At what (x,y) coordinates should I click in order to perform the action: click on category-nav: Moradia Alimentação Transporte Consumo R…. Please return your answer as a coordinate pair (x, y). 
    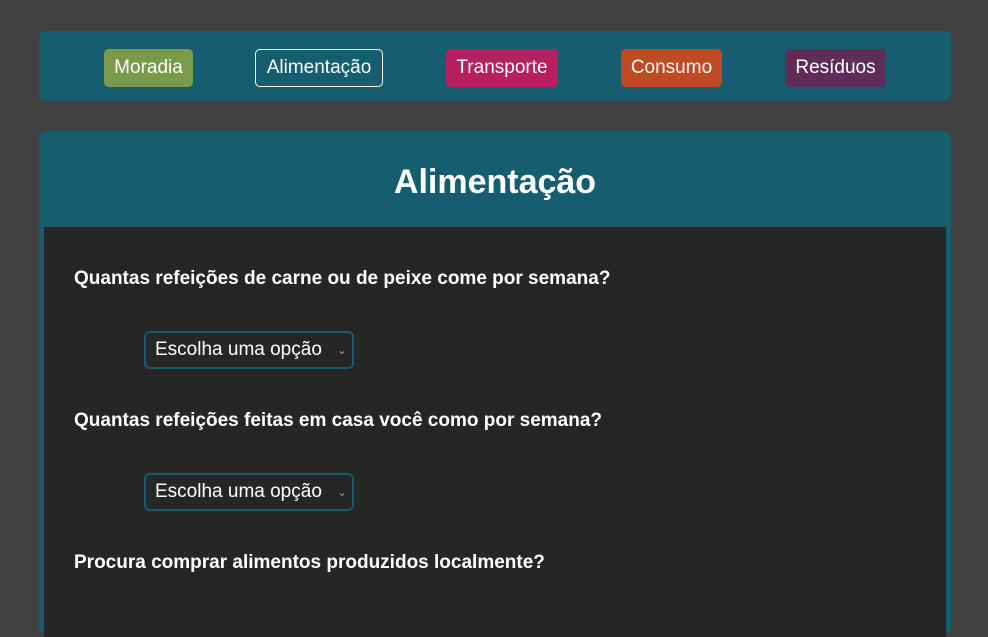
    Looking at the image, I should click on (495, 66).